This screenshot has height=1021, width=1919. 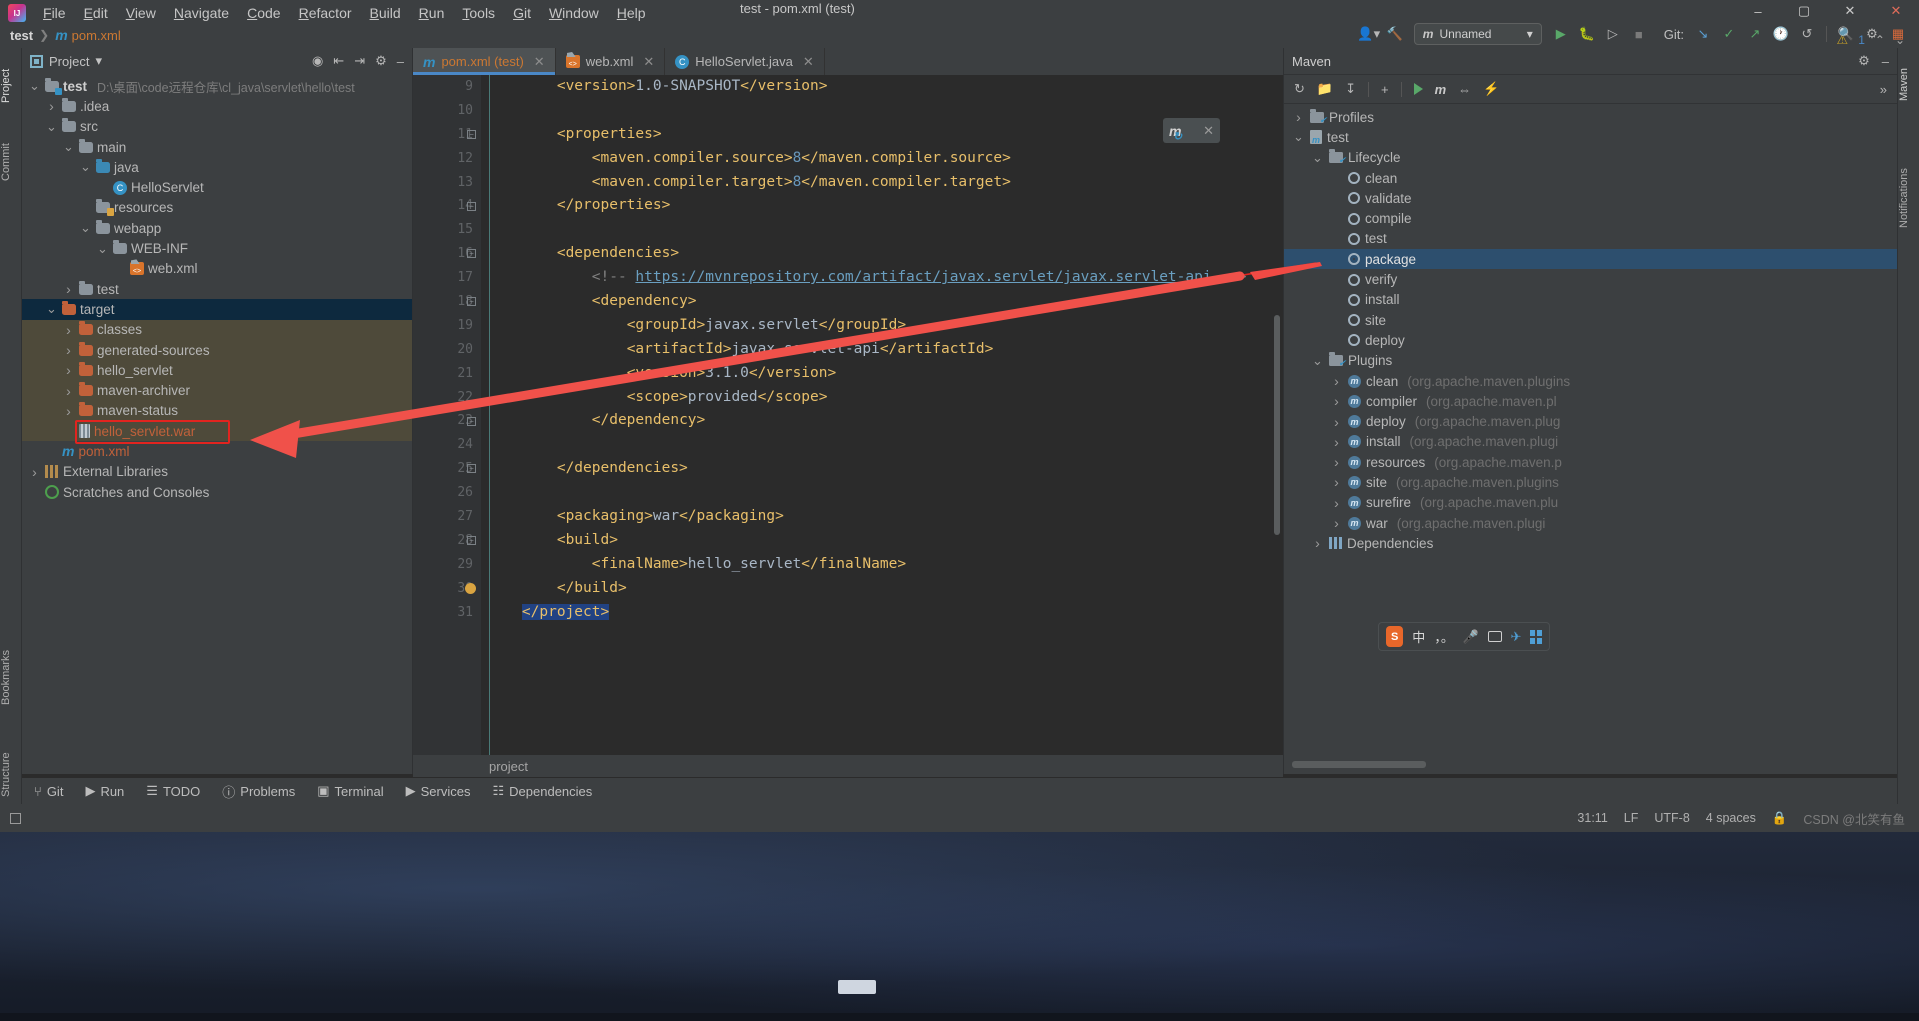 What do you see at coordinates (217, 269) in the screenshot?
I see `tree-item-web-xml: <> web.xml` at bounding box center [217, 269].